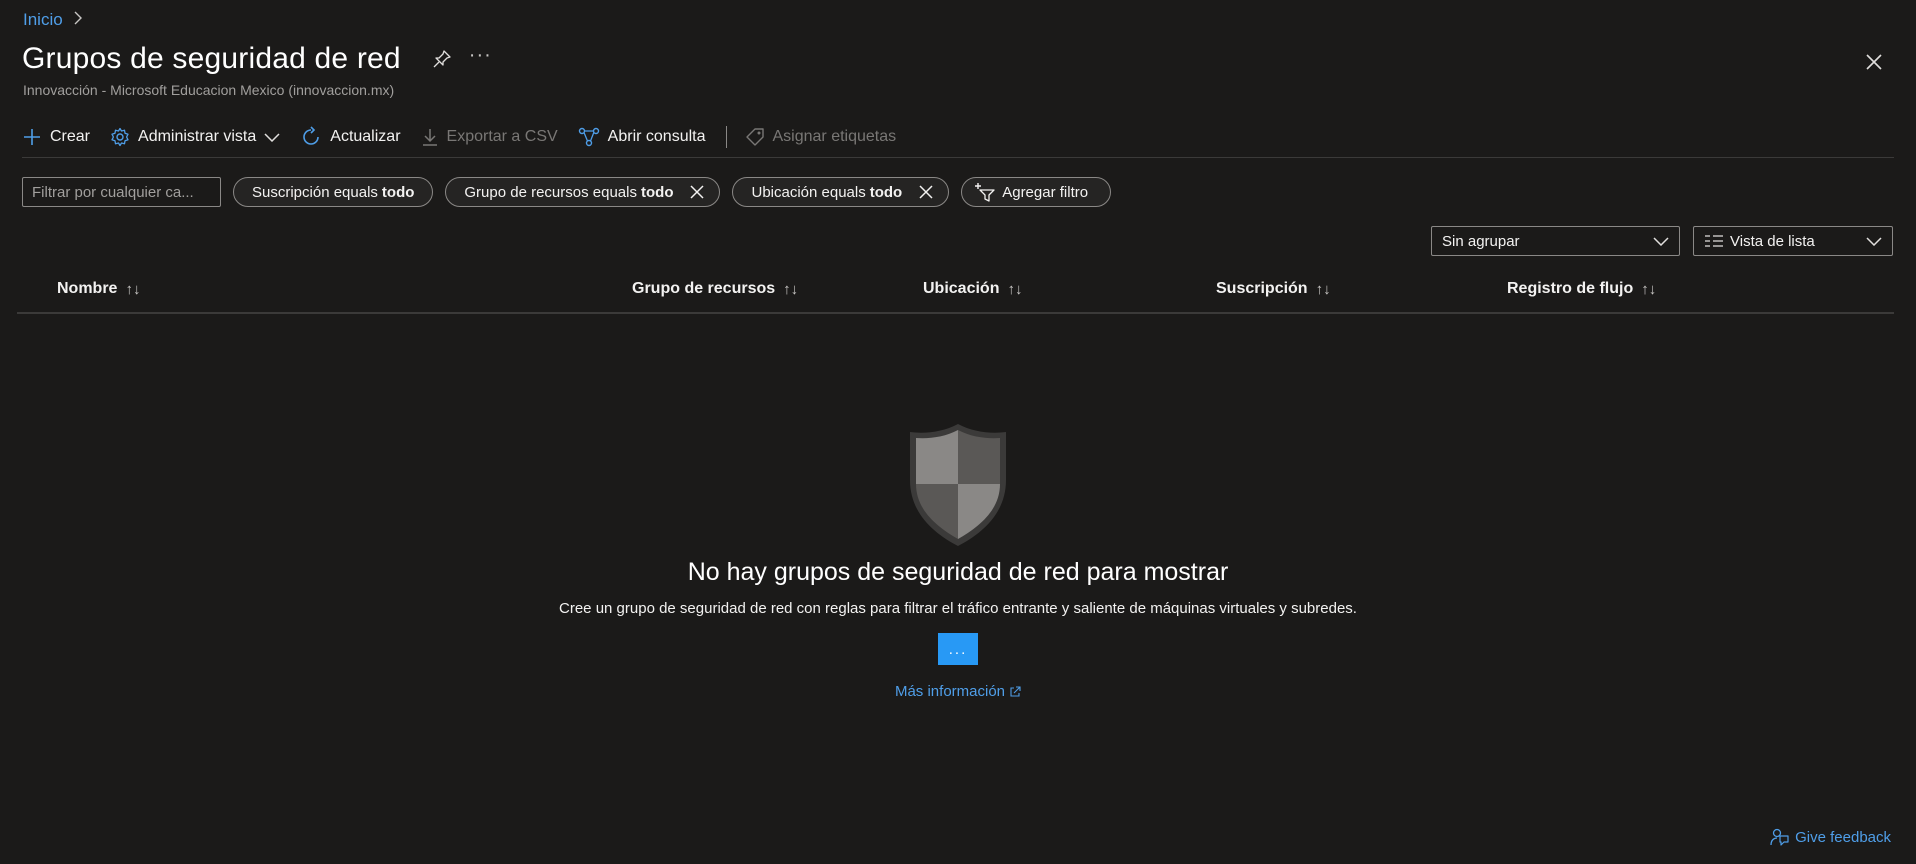  I want to click on filter-pill-prefix: Ubicación equals, so click(808, 192).